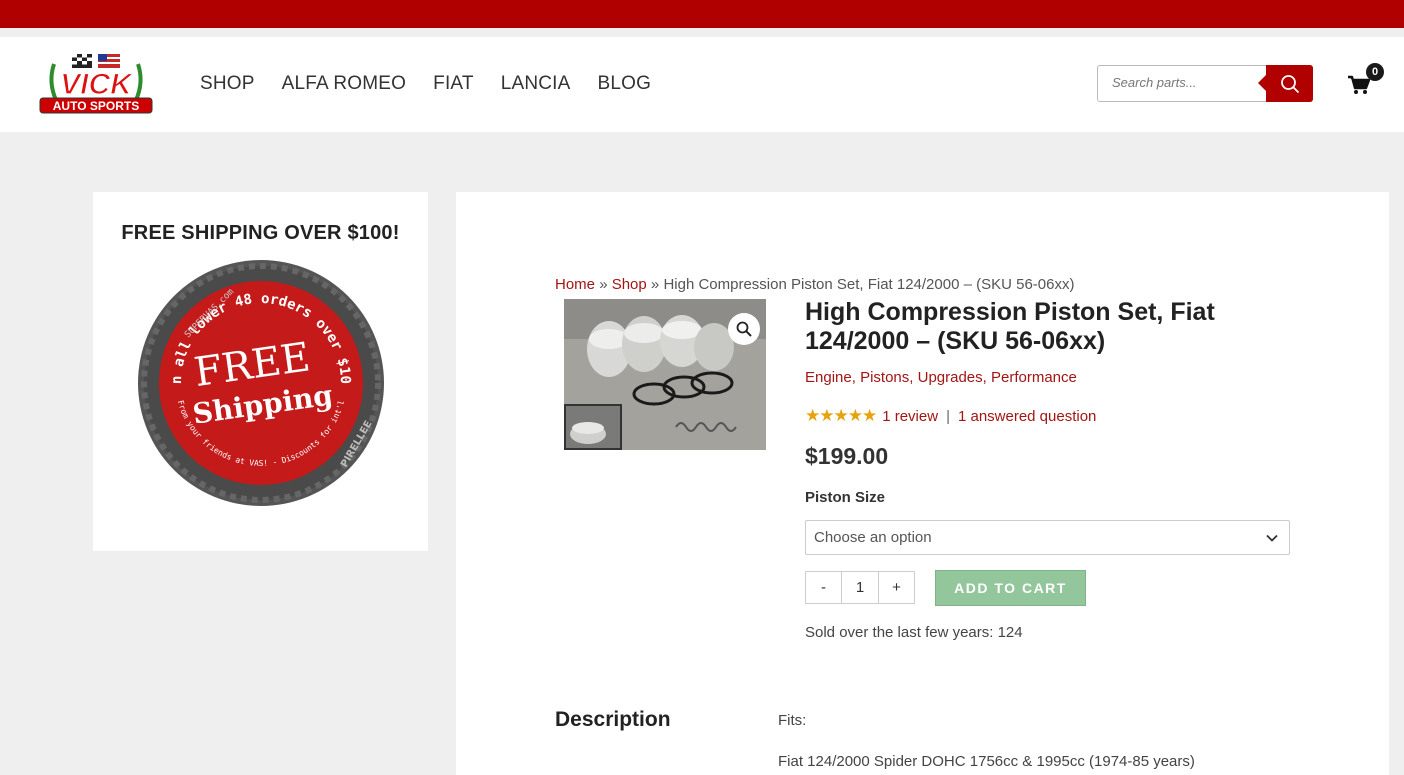 The width and height of the screenshot is (1404, 775). What do you see at coordinates (873, 537) in the screenshot?
I see `select-value: Choose an option` at bounding box center [873, 537].